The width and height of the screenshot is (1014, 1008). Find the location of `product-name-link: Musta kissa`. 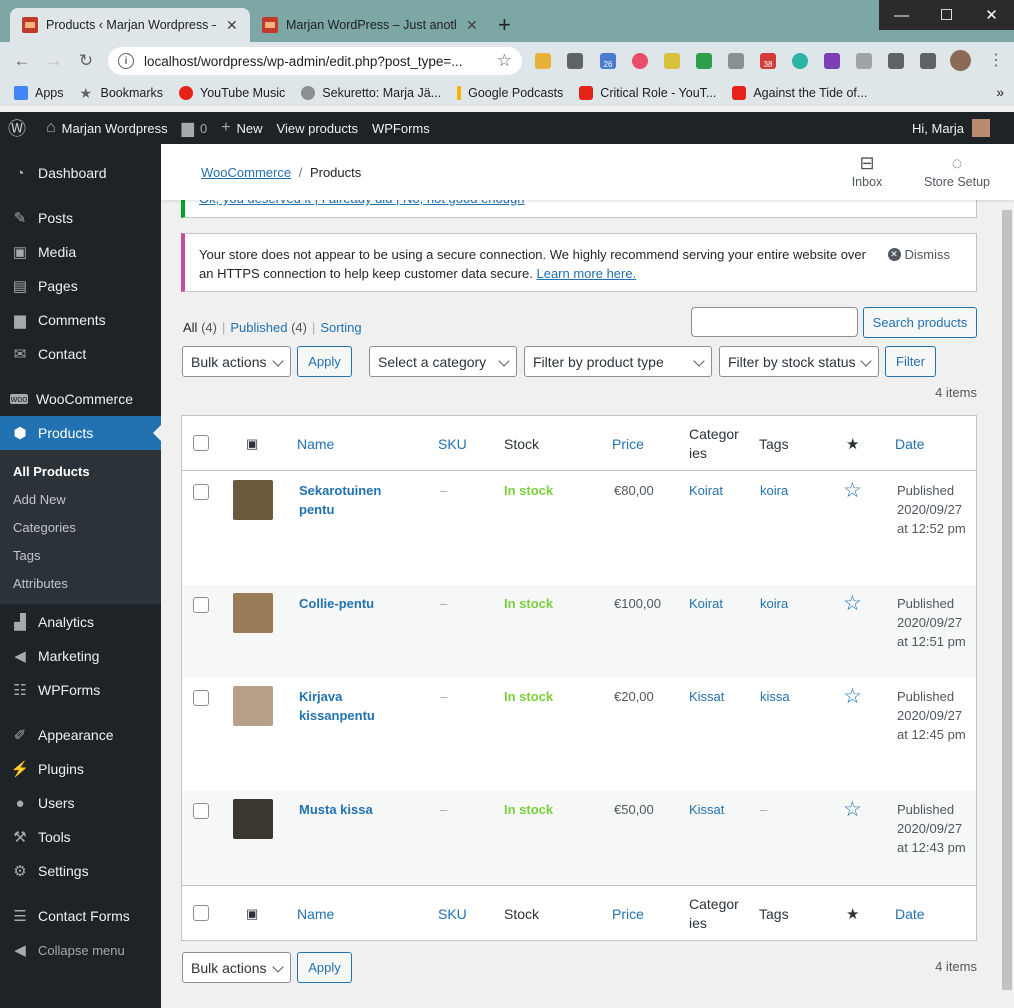

product-name-link: Musta kissa is located at coordinates (359, 809).